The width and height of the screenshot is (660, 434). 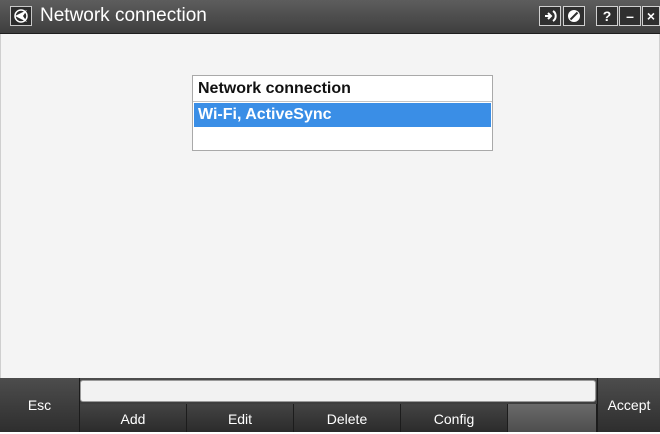 What do you see at coordinates (552, 418) in the screenshot?
I see `empty-softkey` at bounding box center [552, 418].